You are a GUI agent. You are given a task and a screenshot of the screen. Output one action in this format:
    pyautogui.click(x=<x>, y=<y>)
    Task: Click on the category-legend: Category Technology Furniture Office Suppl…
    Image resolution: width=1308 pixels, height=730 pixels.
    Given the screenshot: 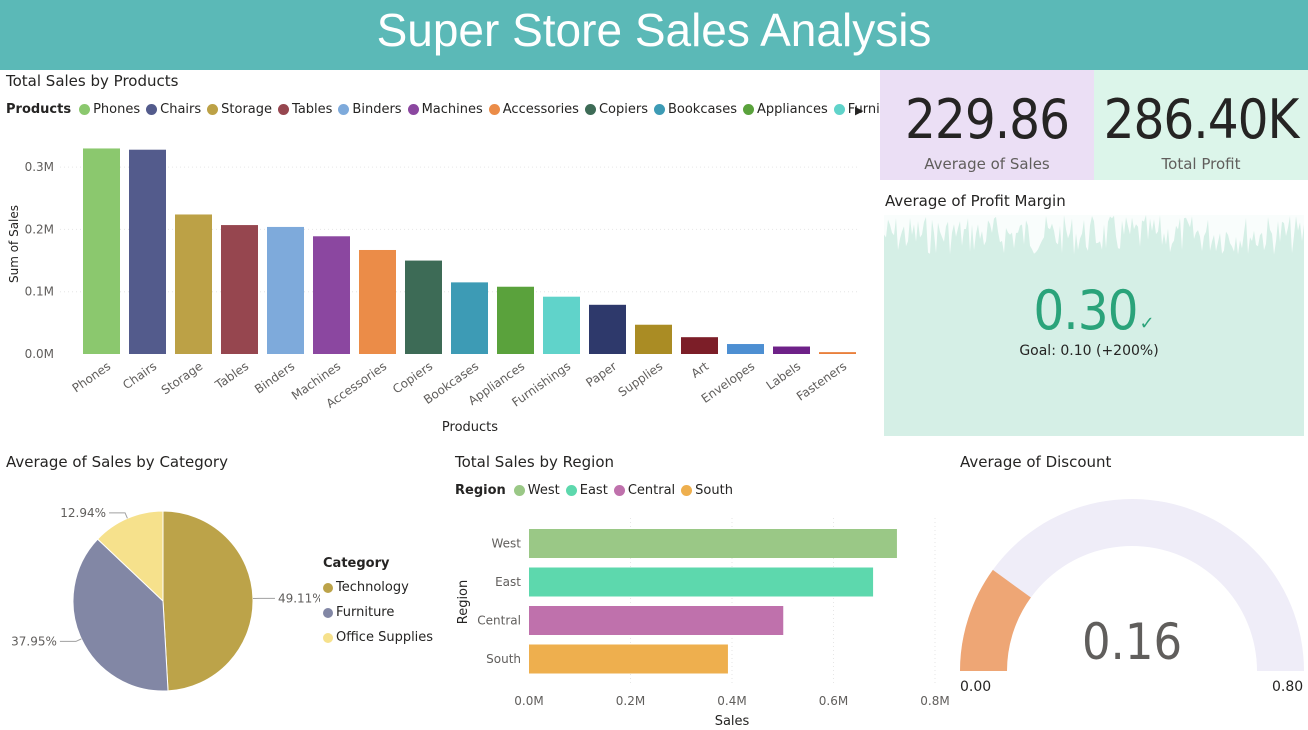 What is the action you would take?
    pyautogui.click(x=378, y=603)
    